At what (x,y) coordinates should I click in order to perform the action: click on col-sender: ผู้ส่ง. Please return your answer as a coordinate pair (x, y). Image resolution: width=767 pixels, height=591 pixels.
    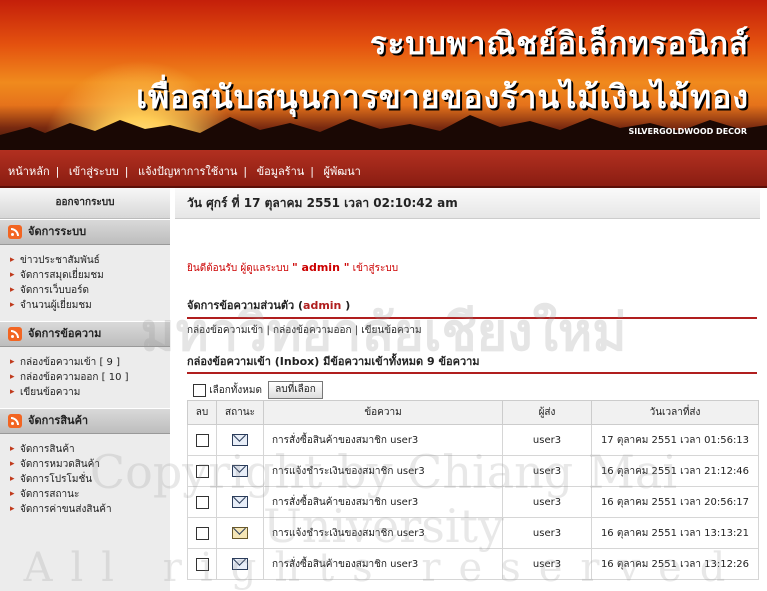
    Looking at the image, I should click on (547, 412).